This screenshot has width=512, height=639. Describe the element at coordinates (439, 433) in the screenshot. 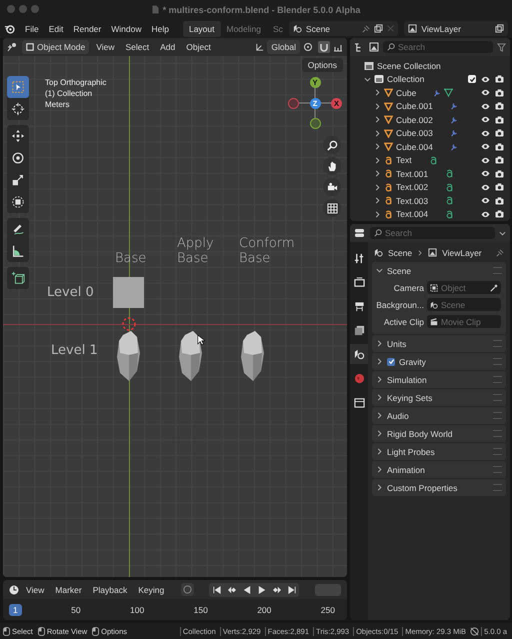

I see `collapsed-panel: Rigid Body World` at that location.